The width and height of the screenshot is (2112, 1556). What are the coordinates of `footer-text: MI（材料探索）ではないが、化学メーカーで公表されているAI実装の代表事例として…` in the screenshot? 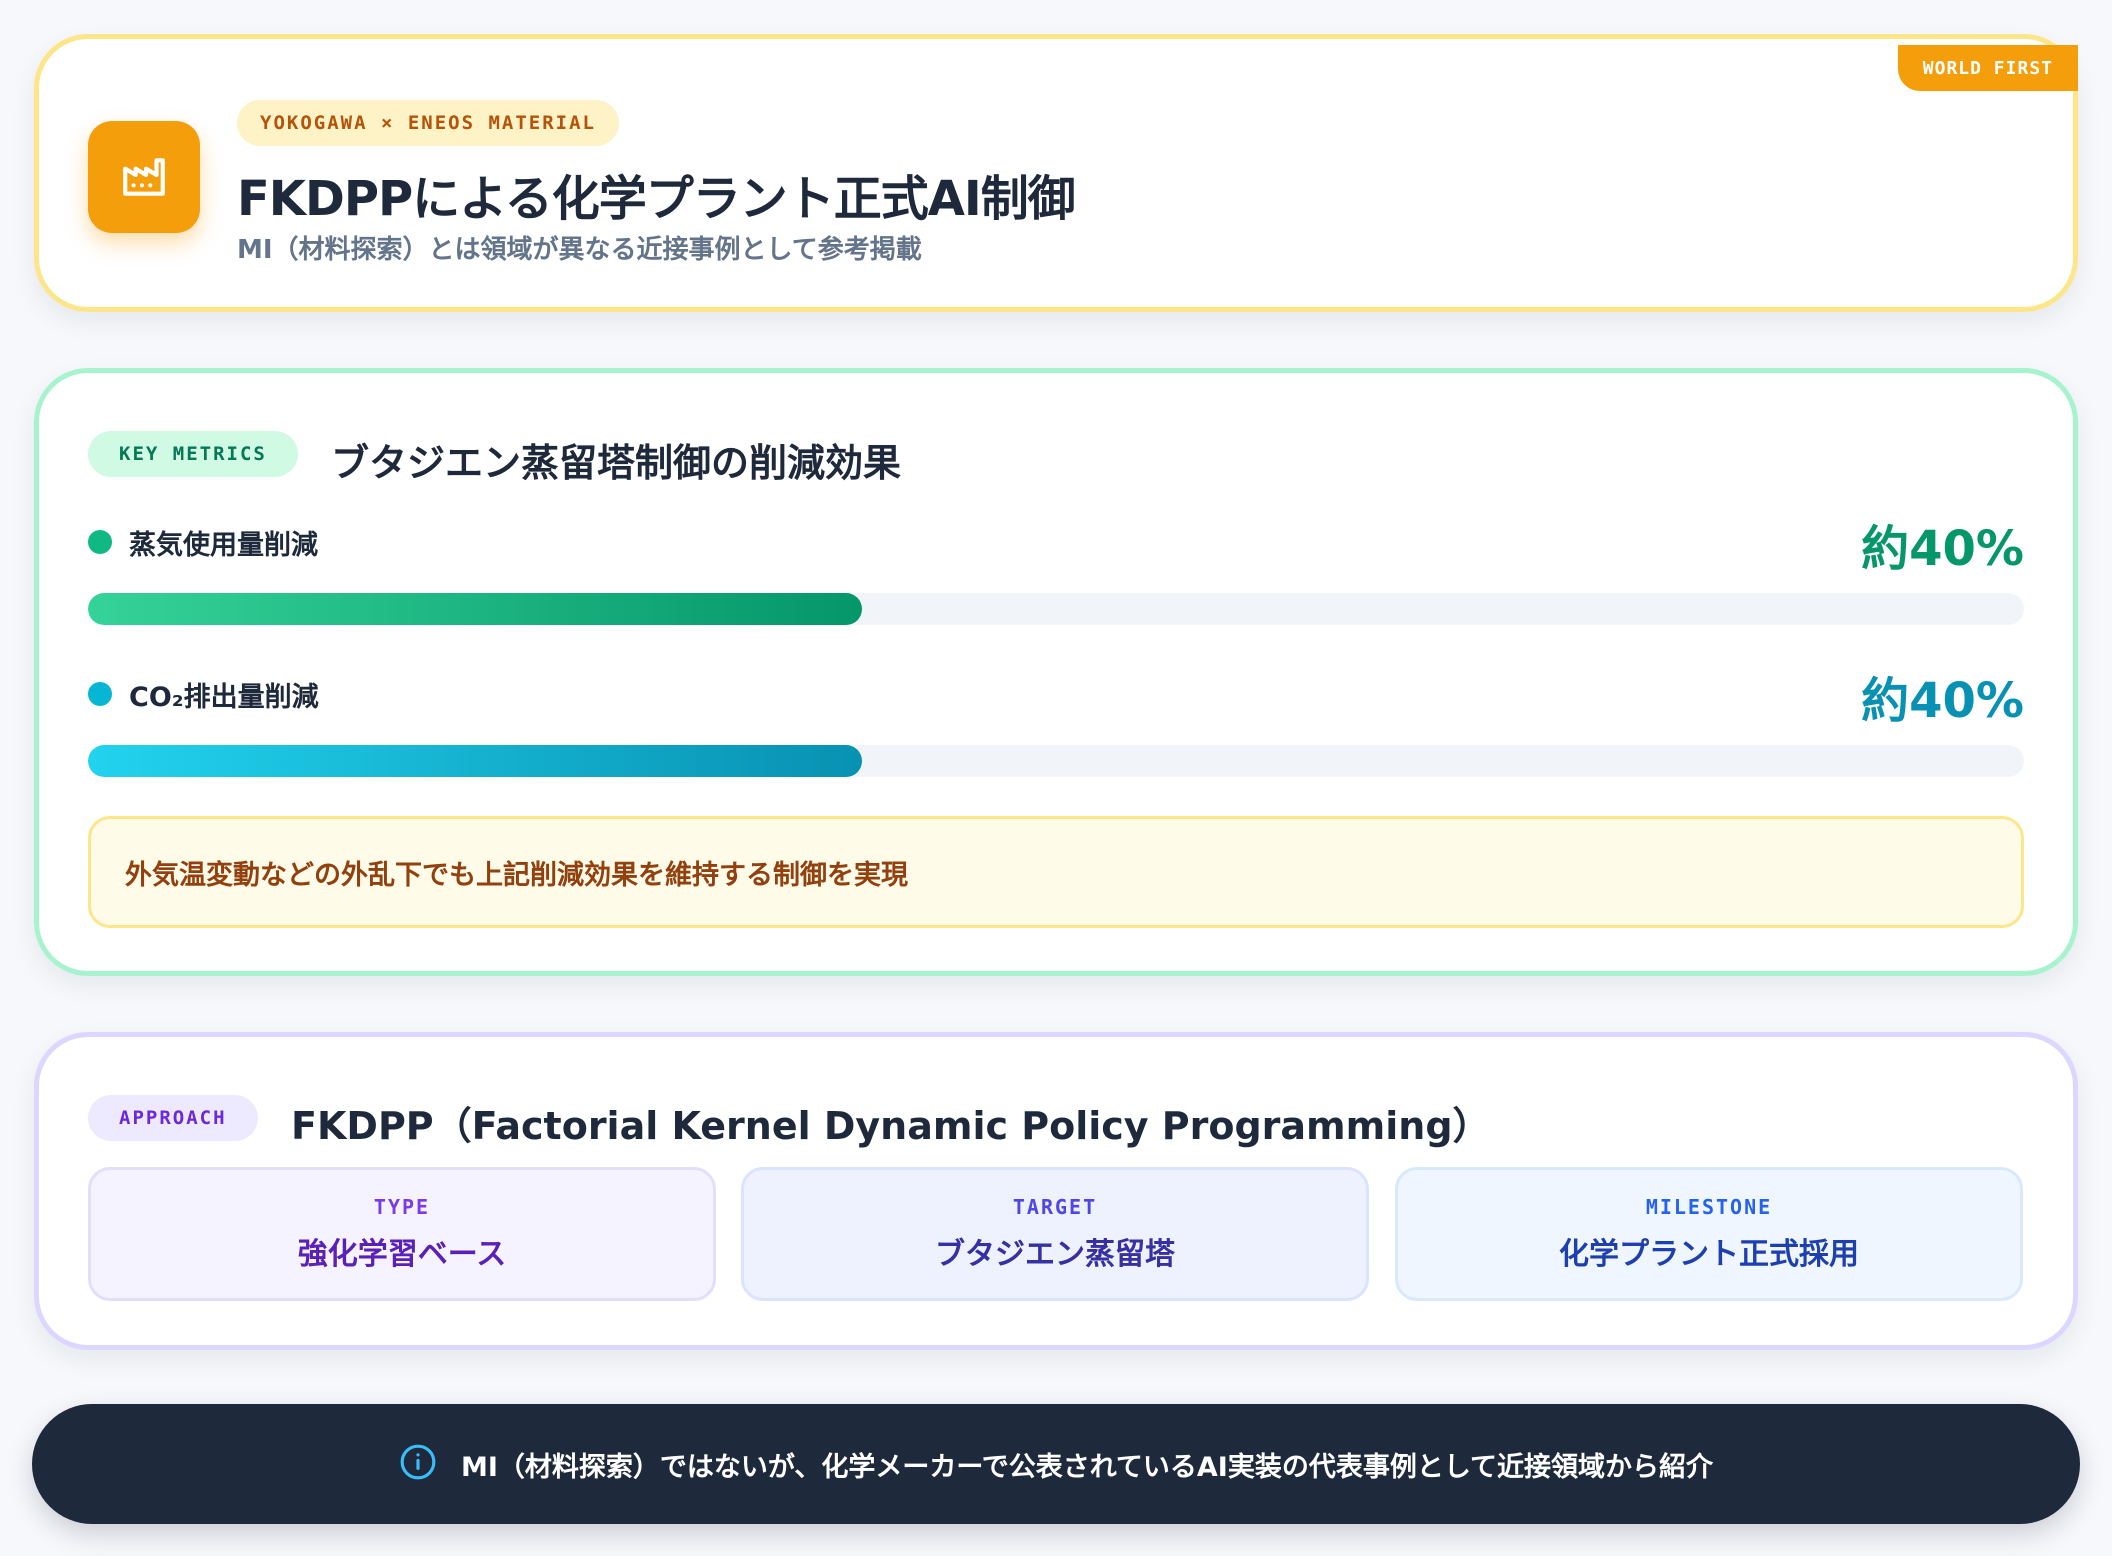 It's located at (1087, 1467).